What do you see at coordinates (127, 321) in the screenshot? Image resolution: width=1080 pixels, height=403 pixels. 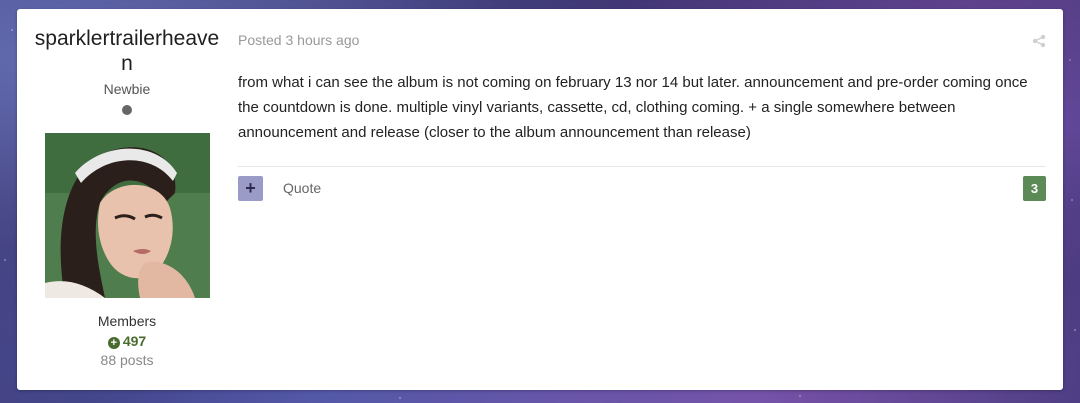 I see `author-group: Members` at bounding box center [127, 321].